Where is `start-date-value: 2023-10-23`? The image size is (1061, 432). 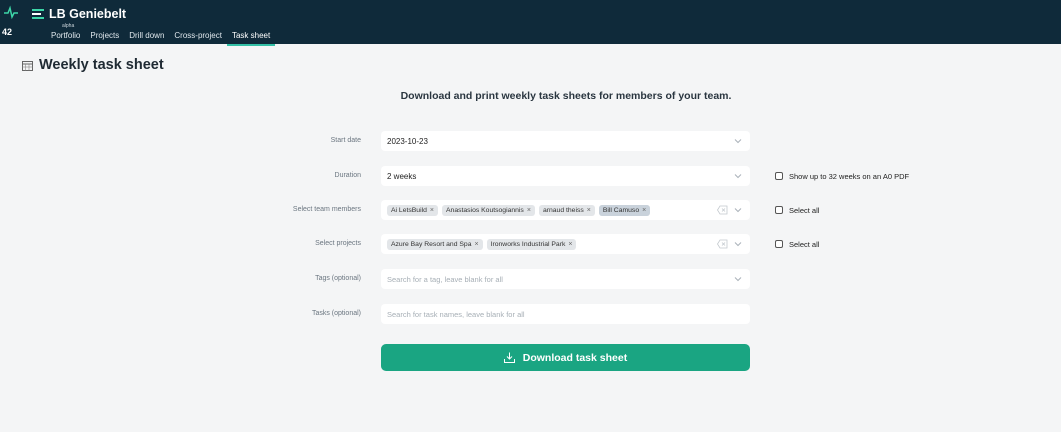 start-date-value: 2023-10-23 is located at coordinates (407, 141).